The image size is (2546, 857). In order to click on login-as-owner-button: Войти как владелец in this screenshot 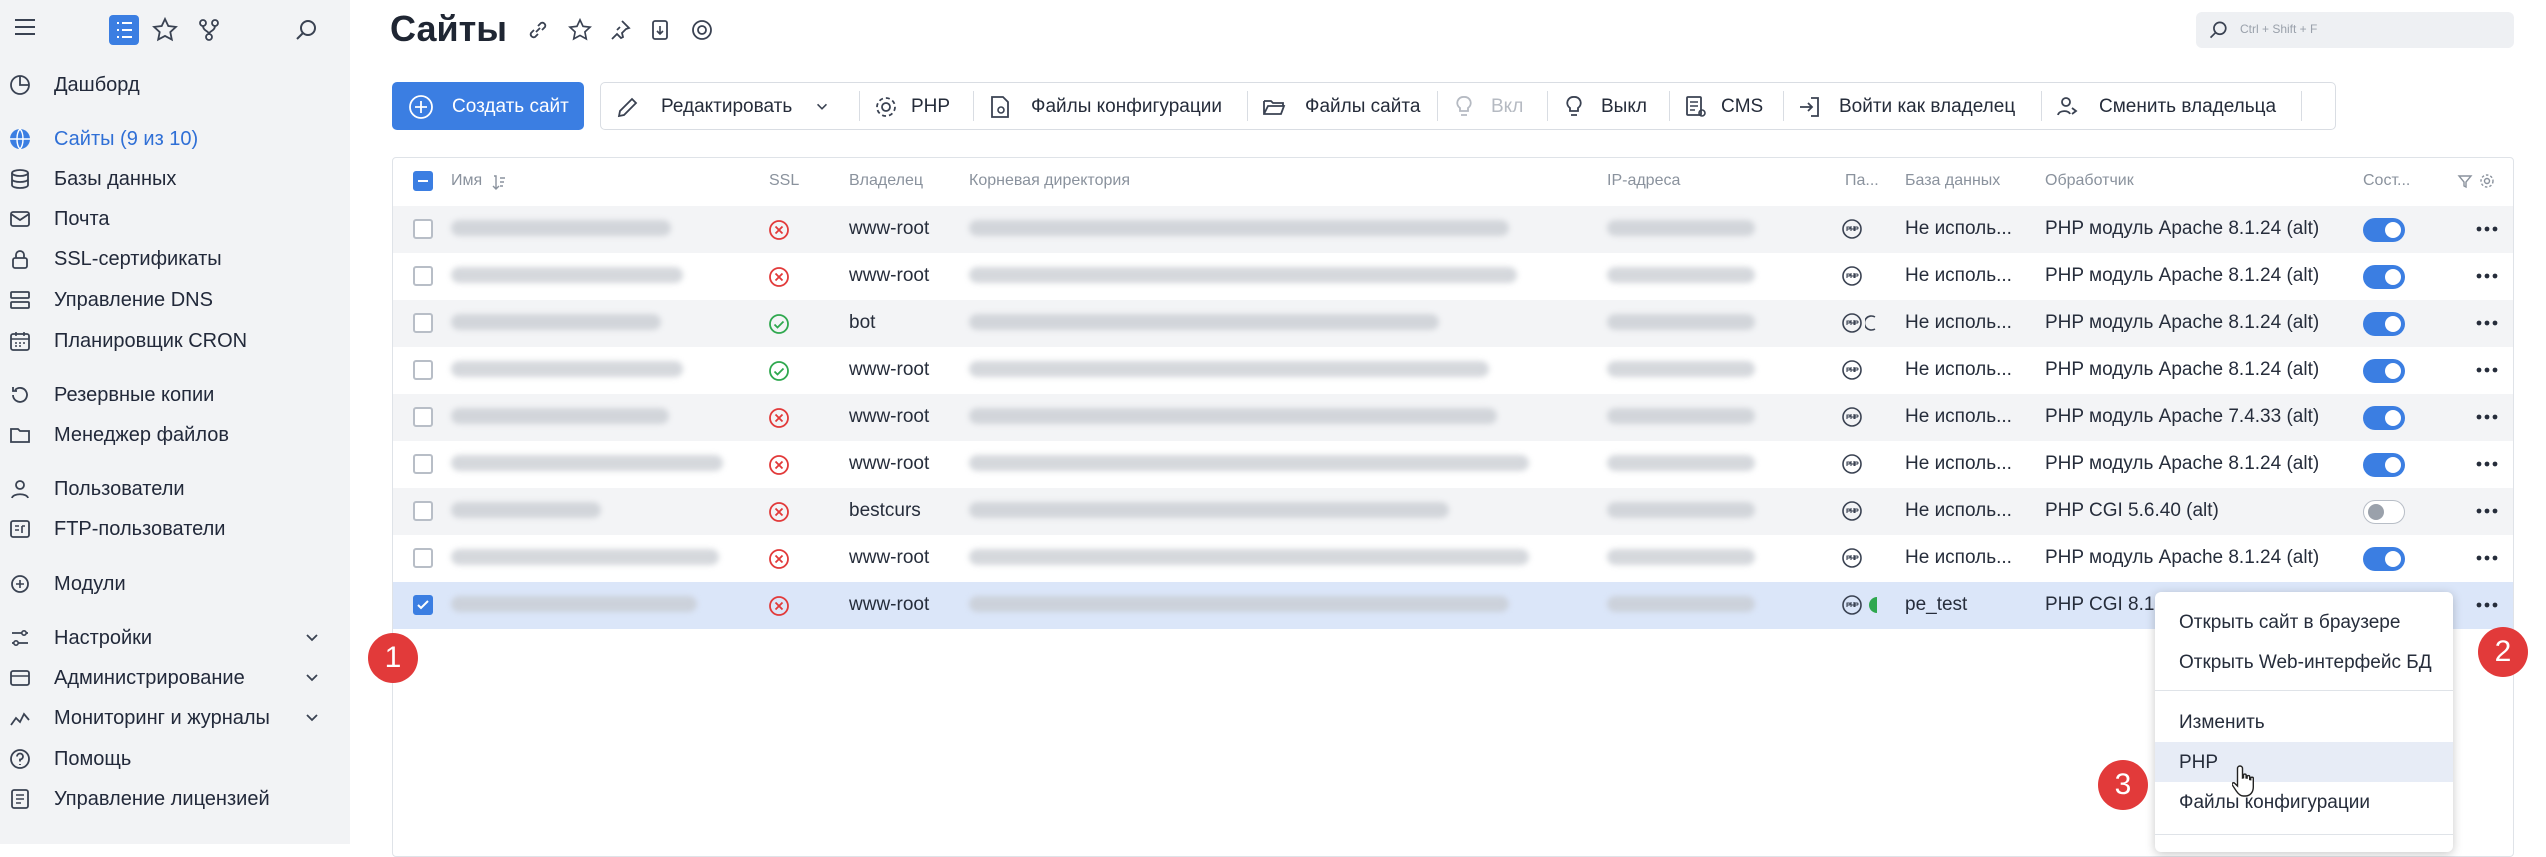, I will do `click(1912, 106)`.